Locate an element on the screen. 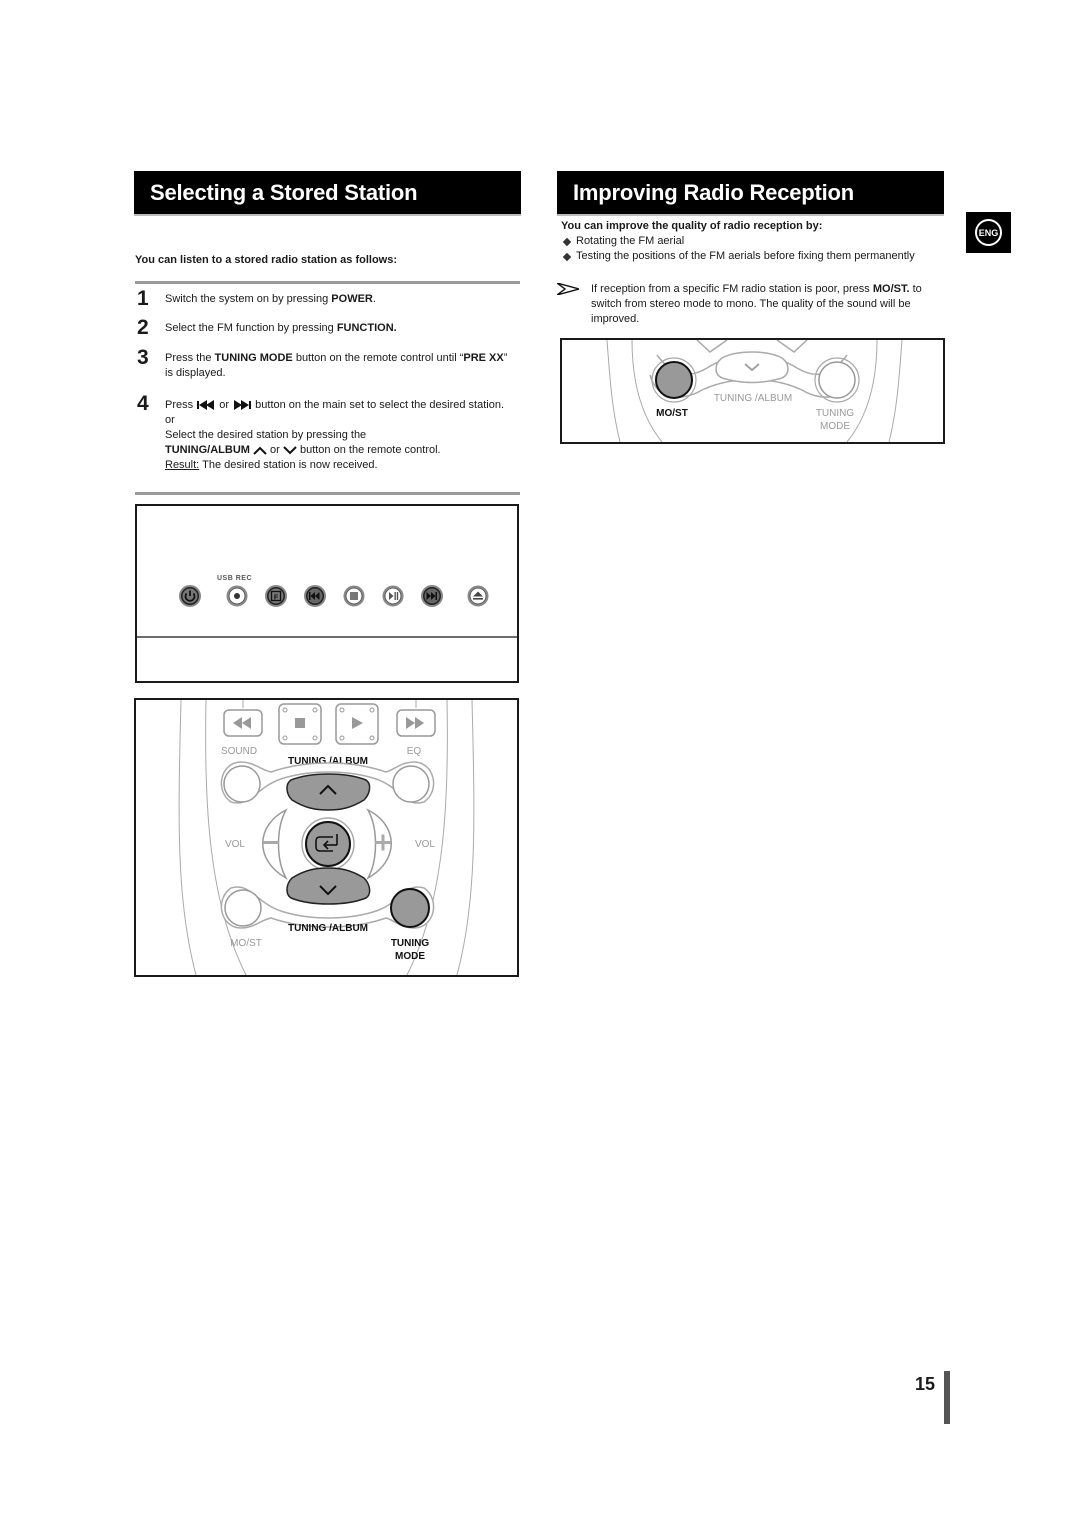  bullet-item: Rotating the FM aerial is located at coordinates (622, 241).